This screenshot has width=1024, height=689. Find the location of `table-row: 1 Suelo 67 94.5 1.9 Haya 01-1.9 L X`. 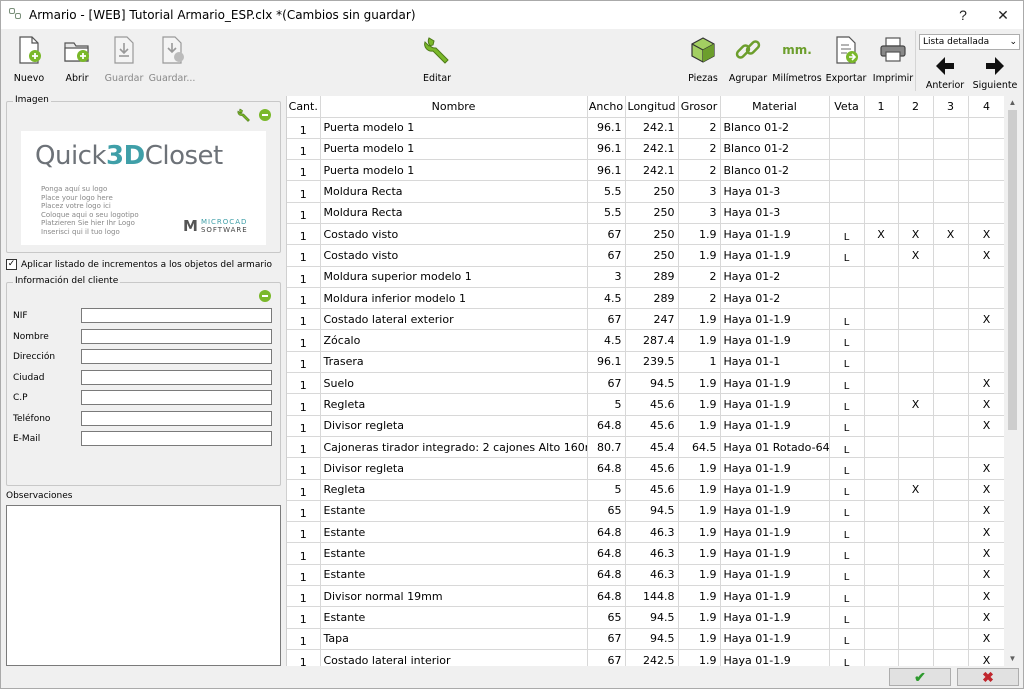

table-row: 1 Suelo 67 94.5 1.9 Haya 01-1.9 L X is located at coordinates (645, 383).